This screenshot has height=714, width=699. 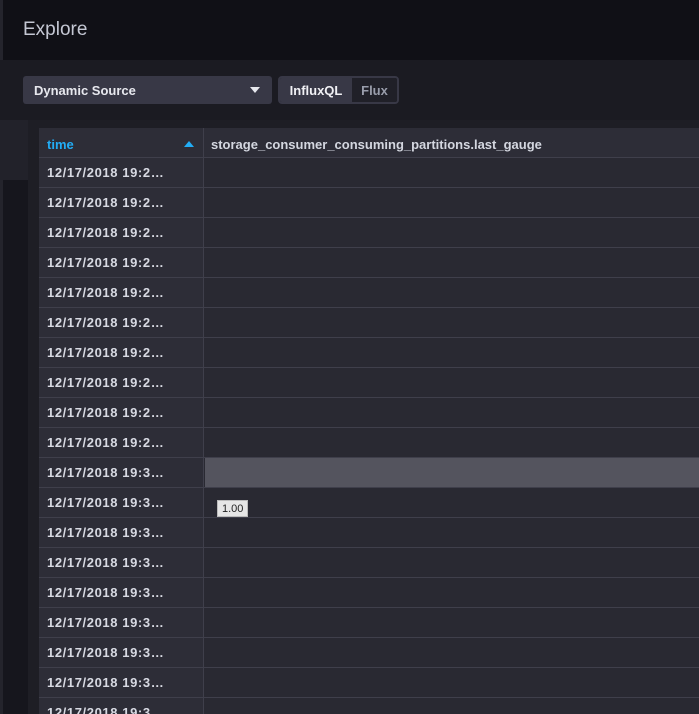 I want to click on page-header: Explore, so click(x=351, y=30).